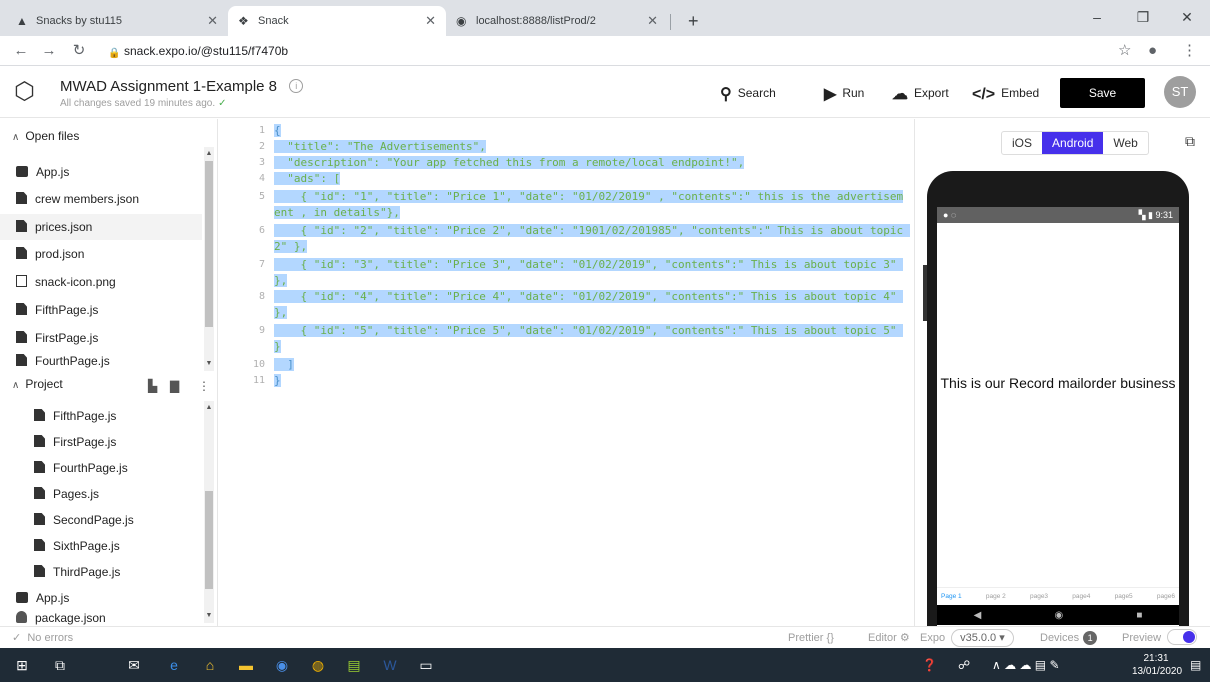 The width and height of the screenshot is (1210, 682). I want to click on avatar: ST, so click(1180, 92).